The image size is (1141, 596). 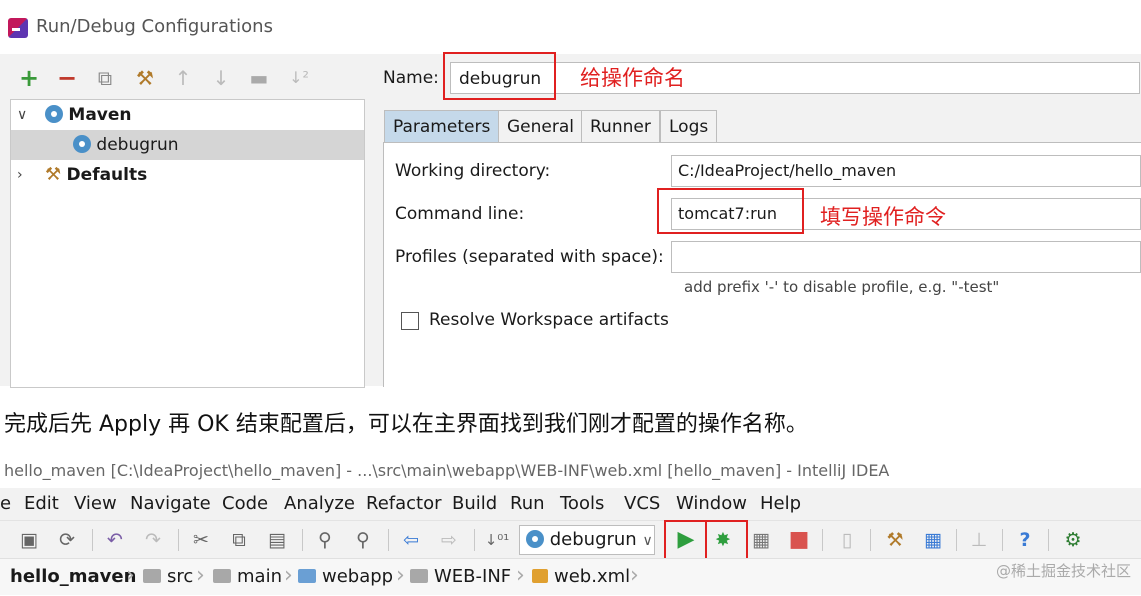 I want to click on menu-run: Run, so click(x=527, y=503).